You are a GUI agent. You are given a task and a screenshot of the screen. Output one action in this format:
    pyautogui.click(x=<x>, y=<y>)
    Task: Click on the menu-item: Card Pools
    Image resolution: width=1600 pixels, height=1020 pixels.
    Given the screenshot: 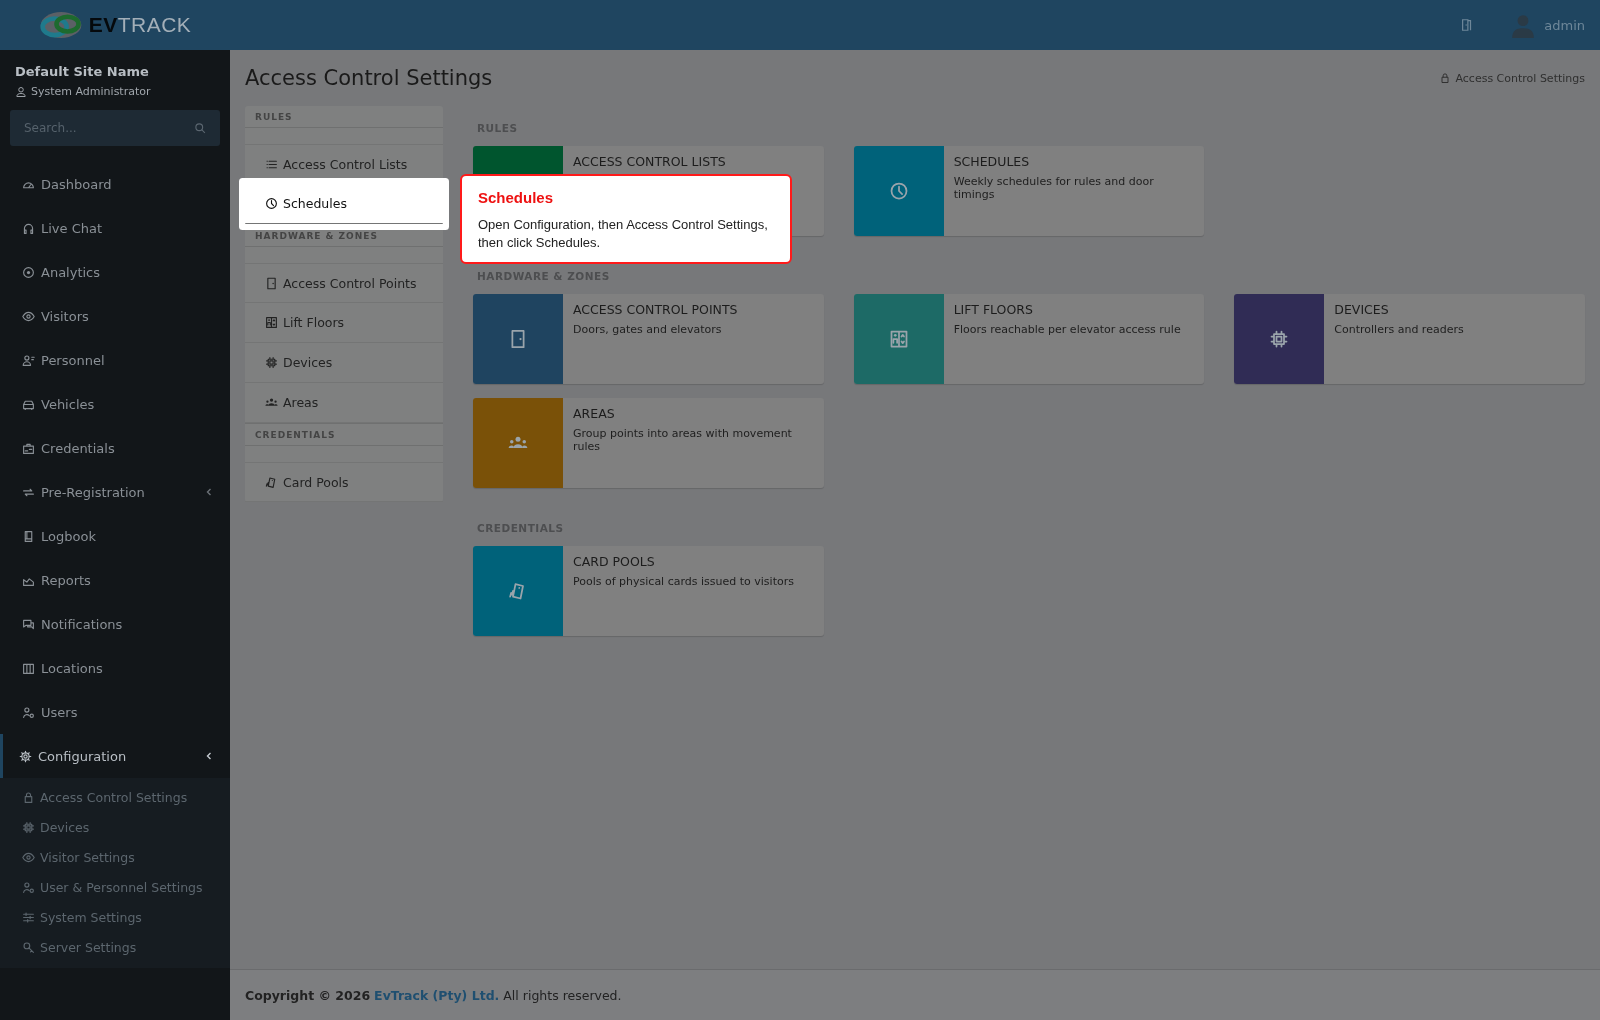 What is the action you would take?
    pyautogui.click(x=344, y=482)
    